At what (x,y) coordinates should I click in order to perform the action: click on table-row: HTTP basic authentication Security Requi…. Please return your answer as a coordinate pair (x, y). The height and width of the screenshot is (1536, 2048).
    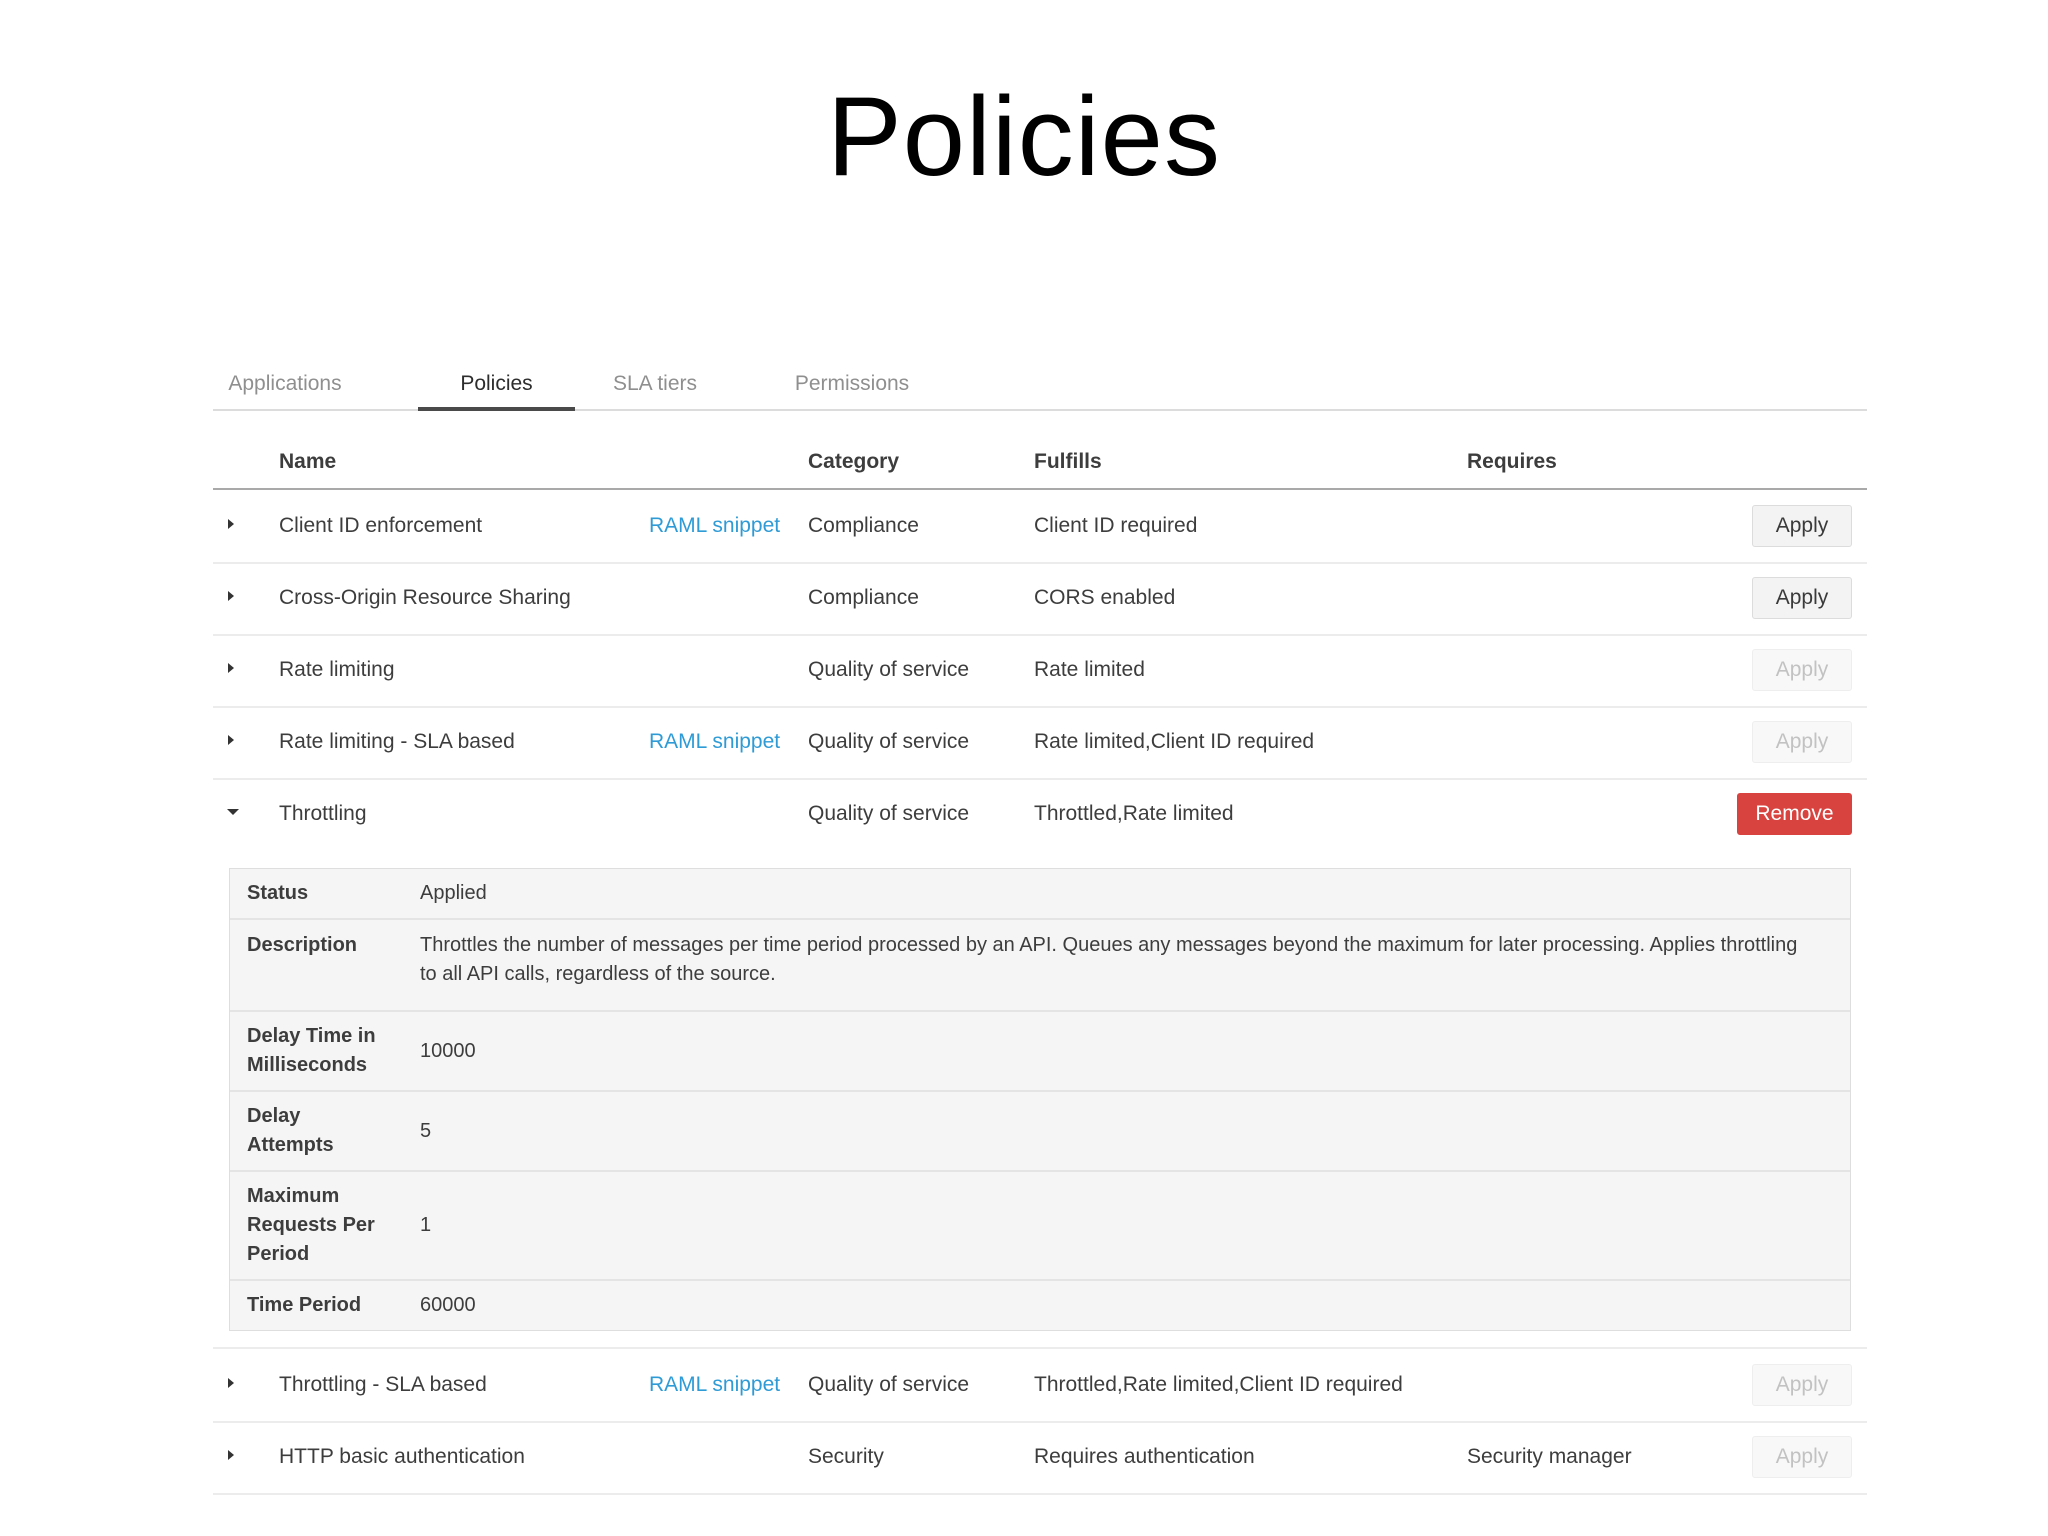
    Looking at the image, I should click on (1040, 1458).